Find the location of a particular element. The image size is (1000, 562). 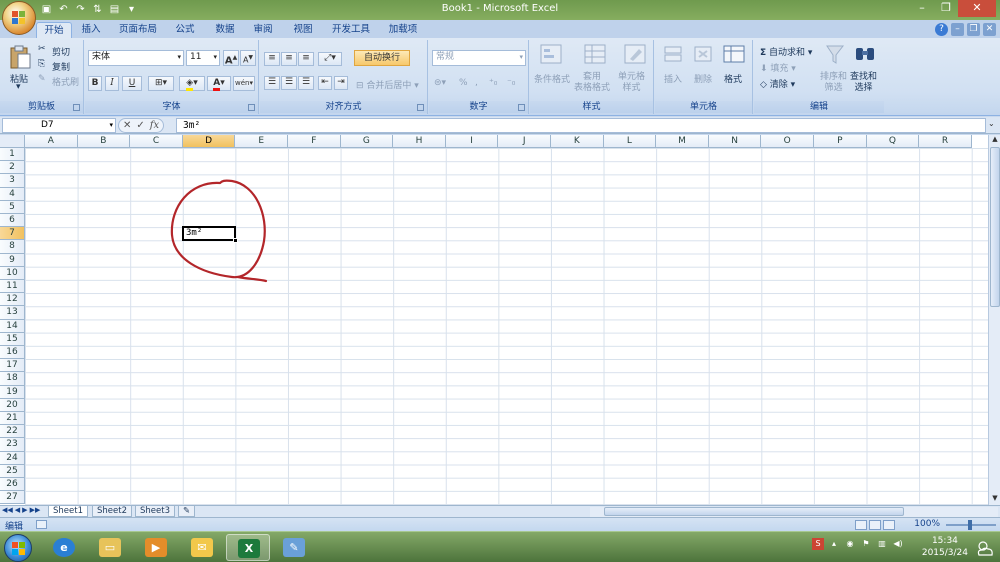

first-sheet-icon: ◀◀ is located at coordinates (7, 510).